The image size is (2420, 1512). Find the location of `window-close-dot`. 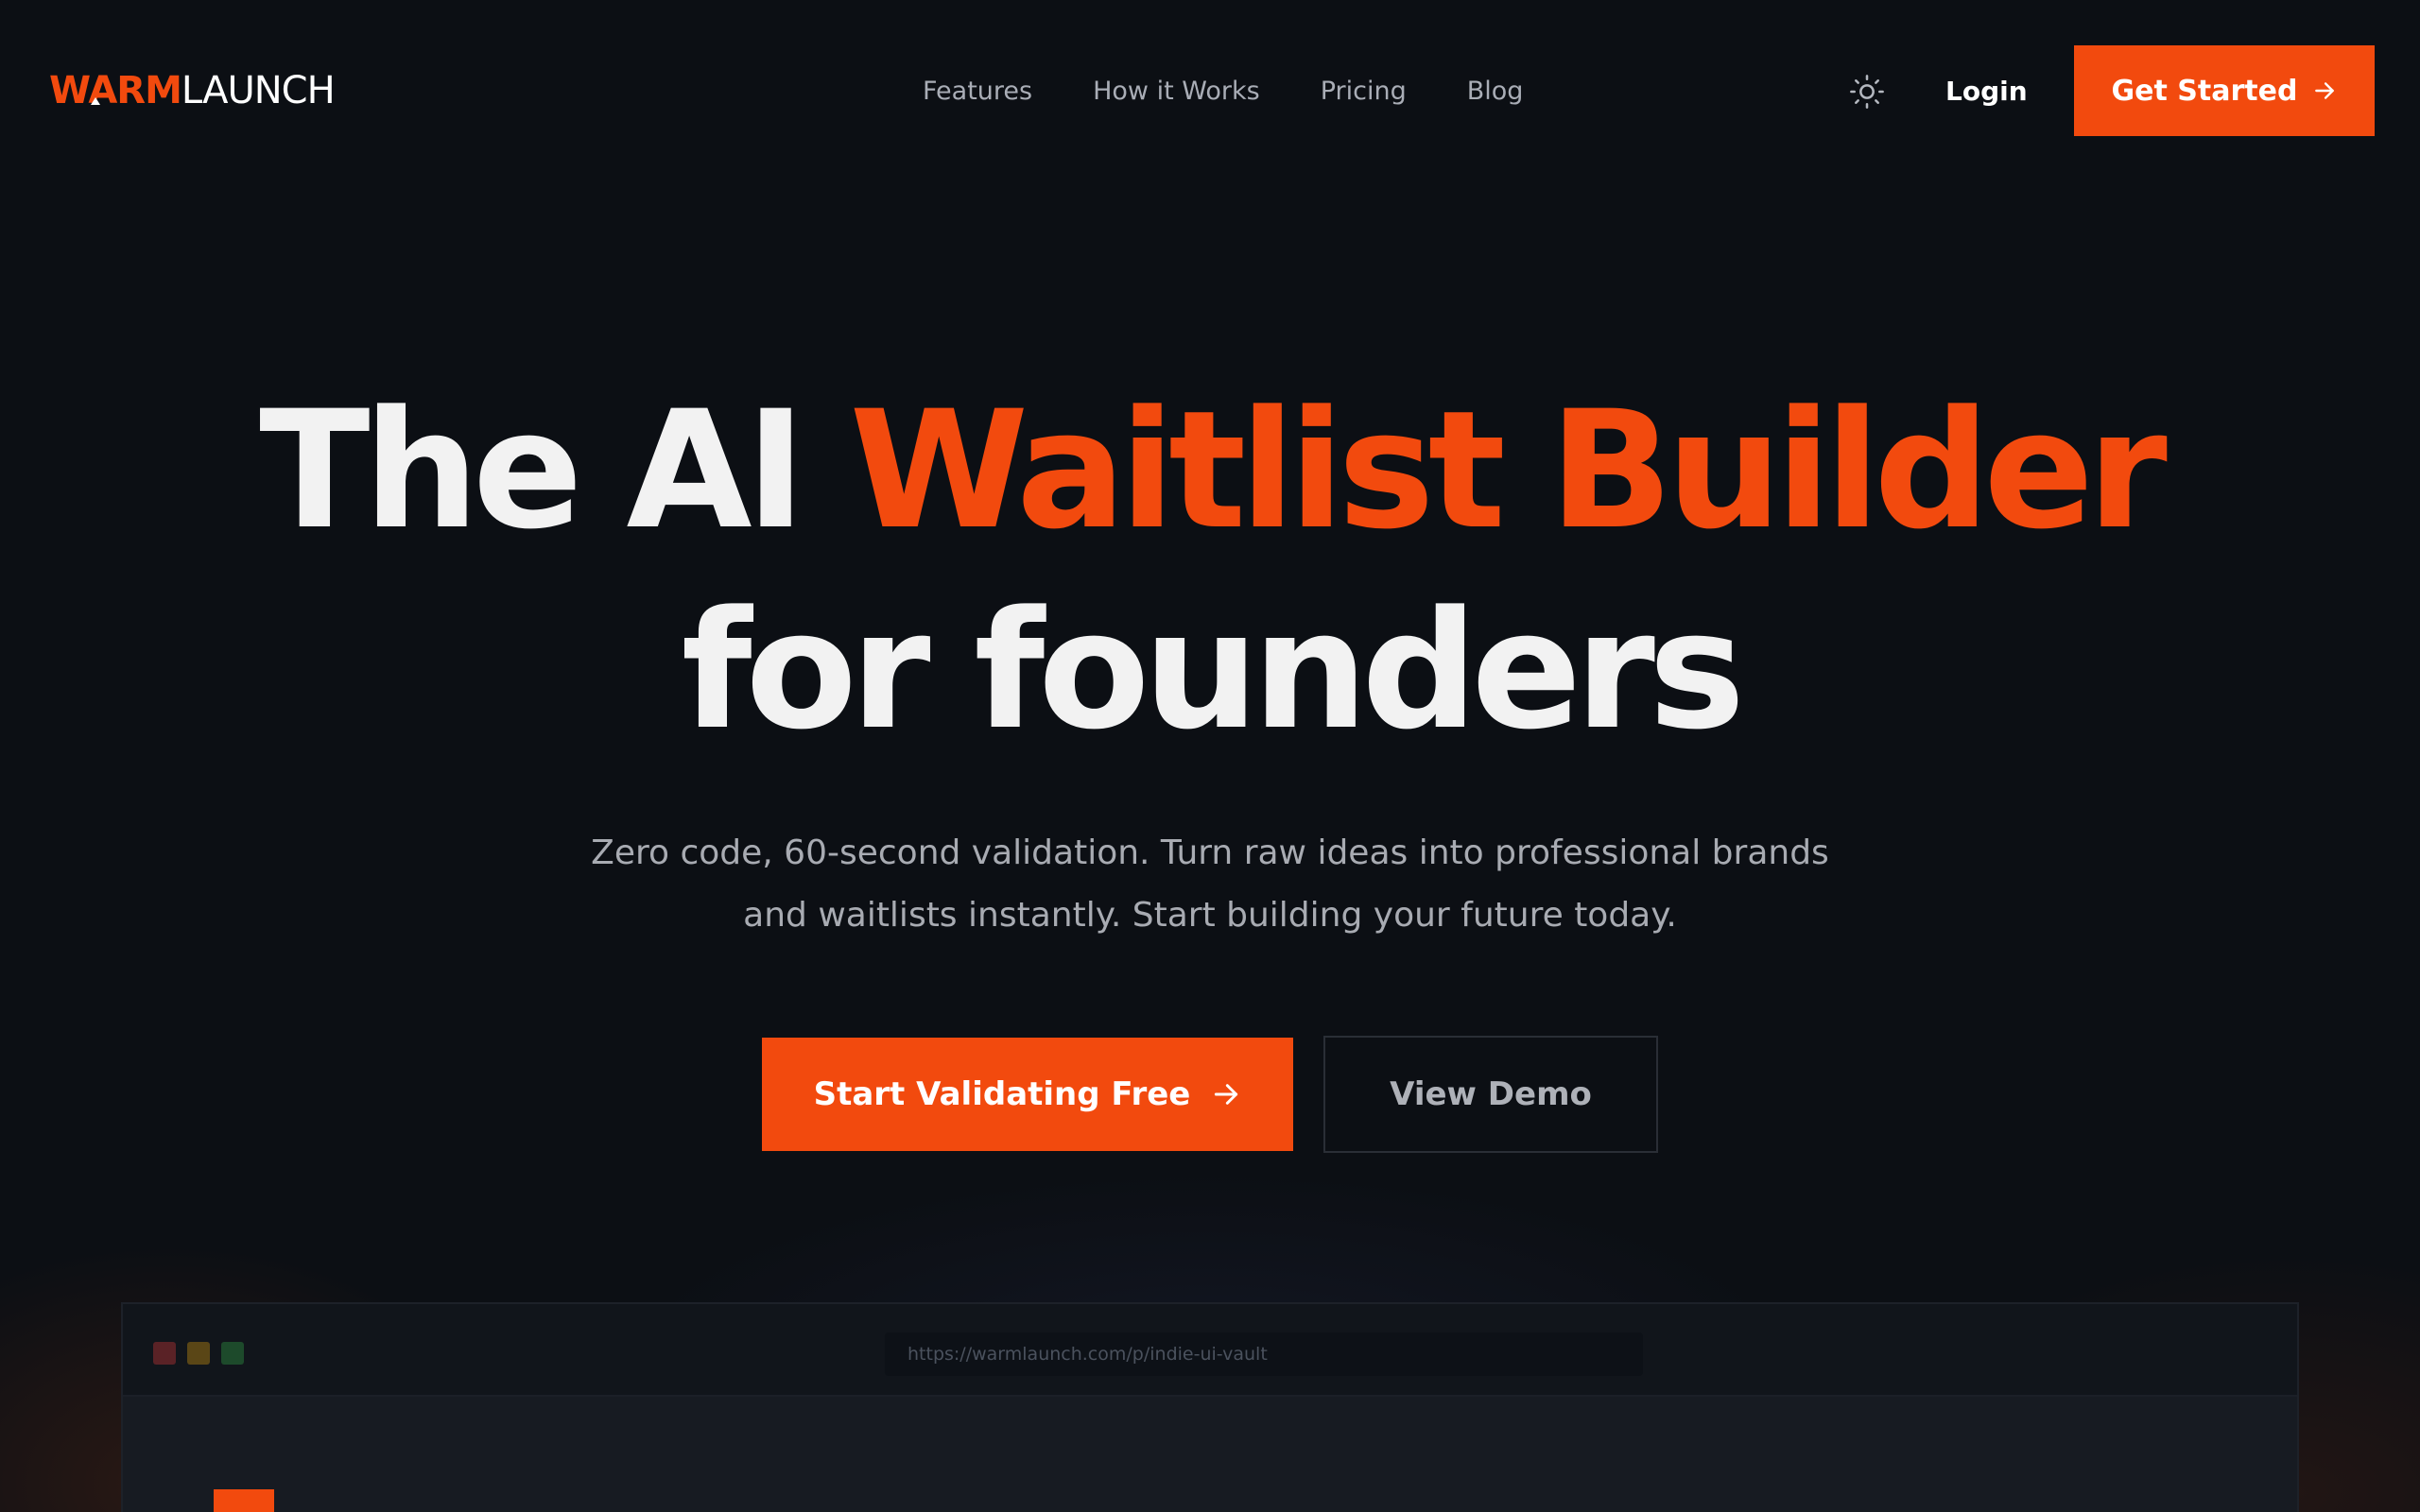

window-close-dot is located at coordinates (164, 1353).